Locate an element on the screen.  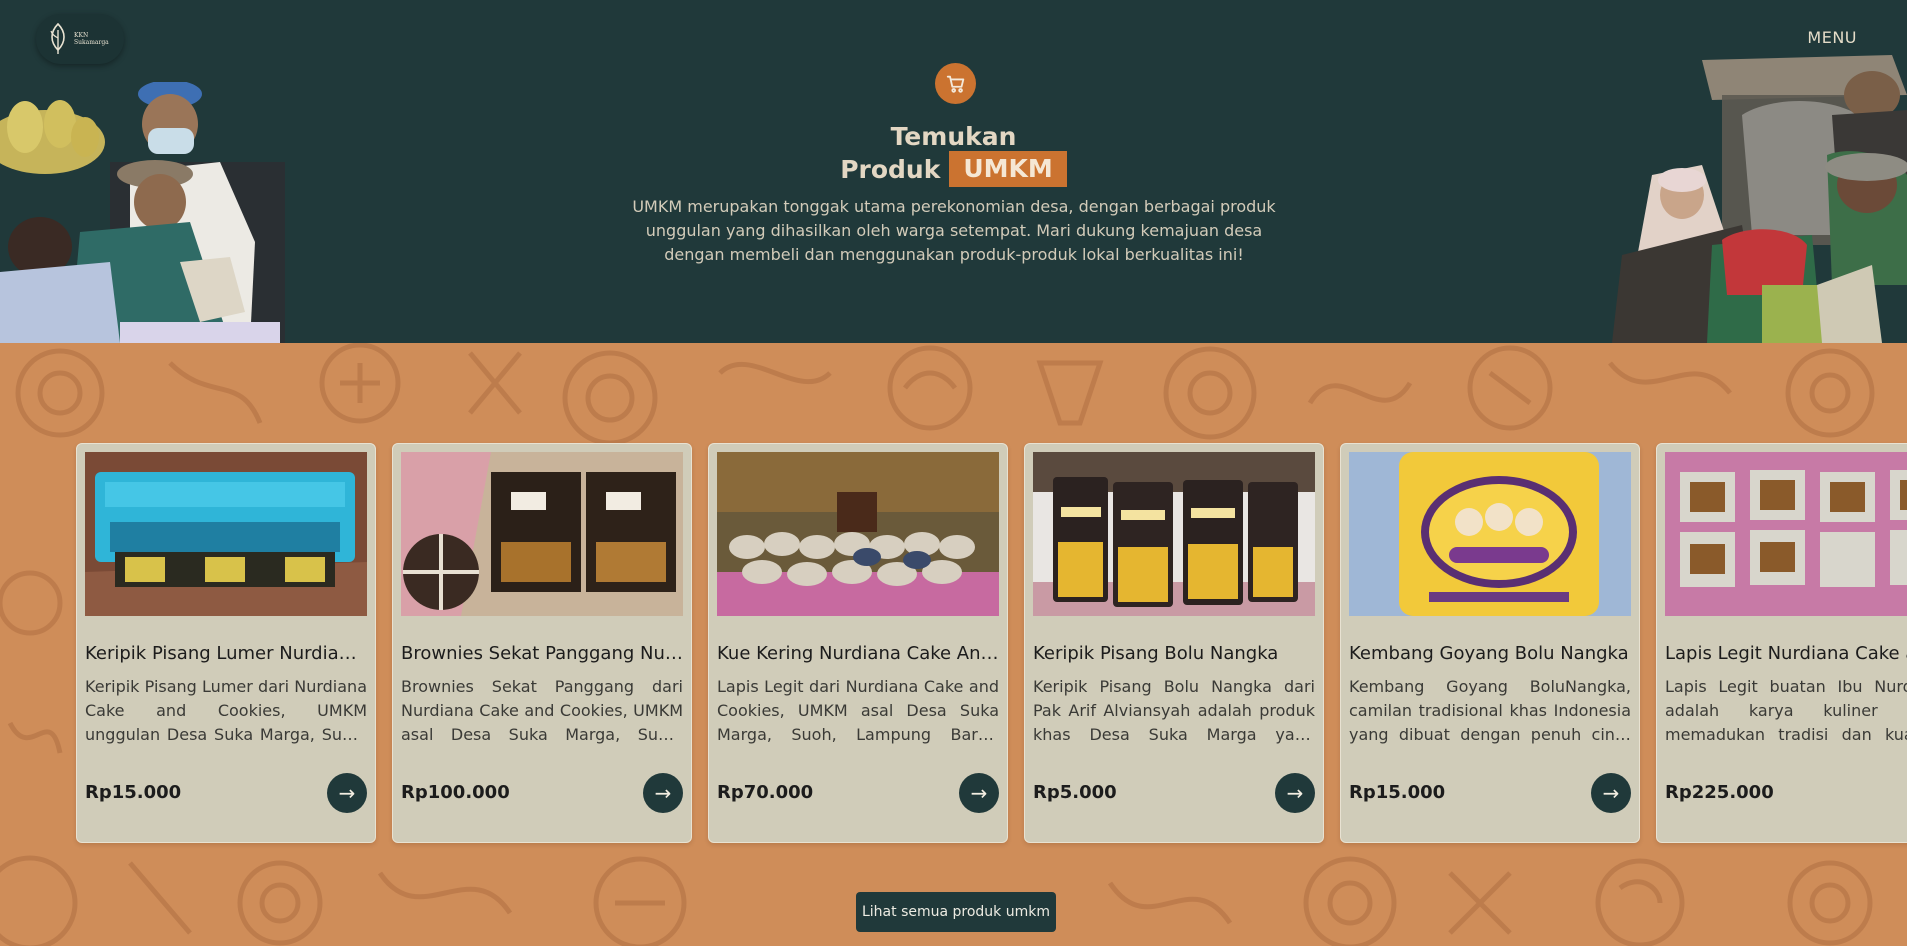
hero-title-word: Produk is located at coordinates (890, 169).